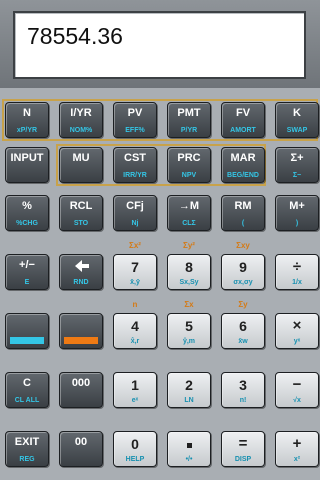 The height and width of the screenshot is (480, 320). Describe the element at coordinates (75, 36) in the screenshot. I see `display-value: 78554.36` at that location.